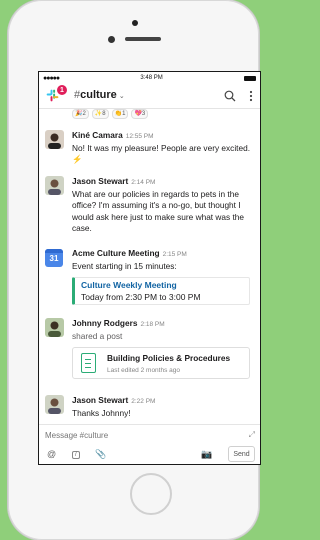 The height and width of the screenshot is (540, 320). What do you see at coordinates (80, 114) in the screenshot?
I see `reaction-pill: 🎉2` at bounding box center [80, 114].